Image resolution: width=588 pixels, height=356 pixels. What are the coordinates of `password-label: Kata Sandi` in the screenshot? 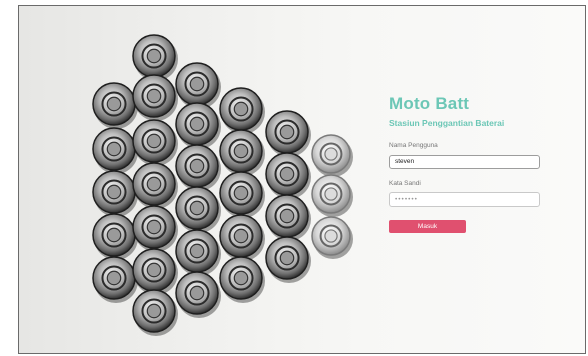 It's located at (405, 183).